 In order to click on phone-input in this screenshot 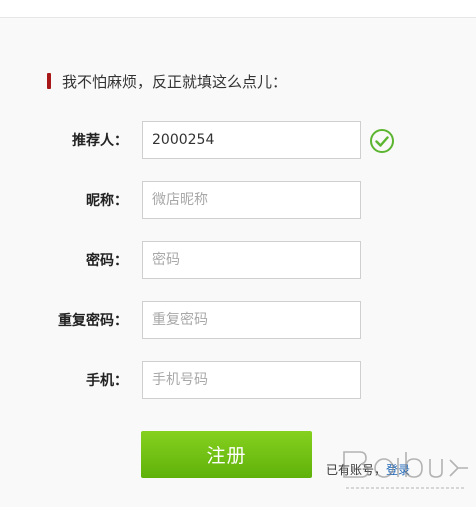, I will do `click(251, 380)`.